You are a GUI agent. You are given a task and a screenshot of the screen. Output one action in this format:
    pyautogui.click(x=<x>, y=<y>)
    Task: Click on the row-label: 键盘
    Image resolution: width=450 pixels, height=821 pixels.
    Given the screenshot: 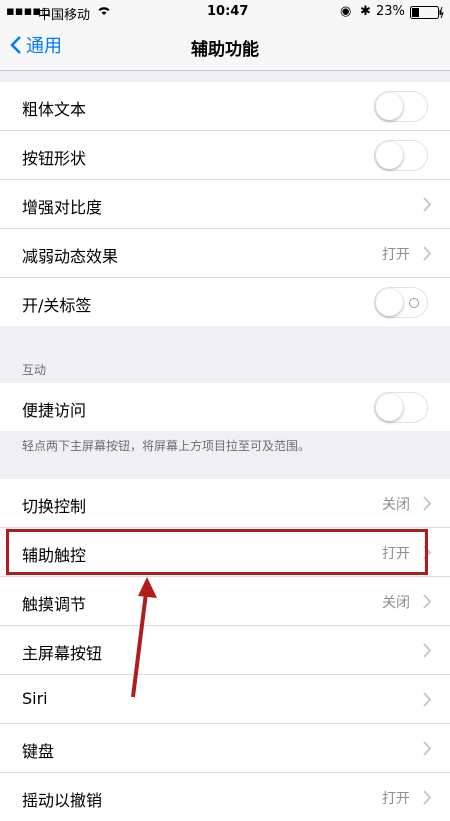 What is the action you would take?
    pyautogui.click(x=38, y=751)
    